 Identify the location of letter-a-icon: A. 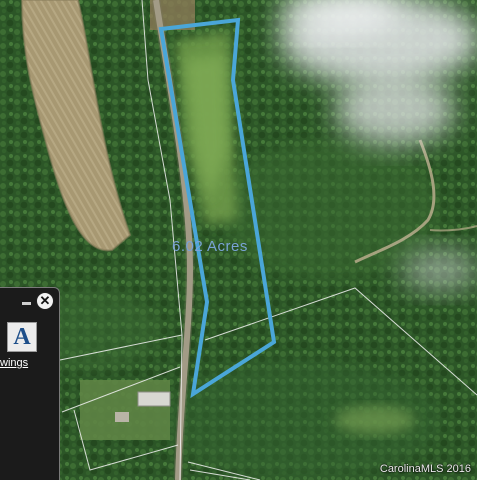
(22, 337).